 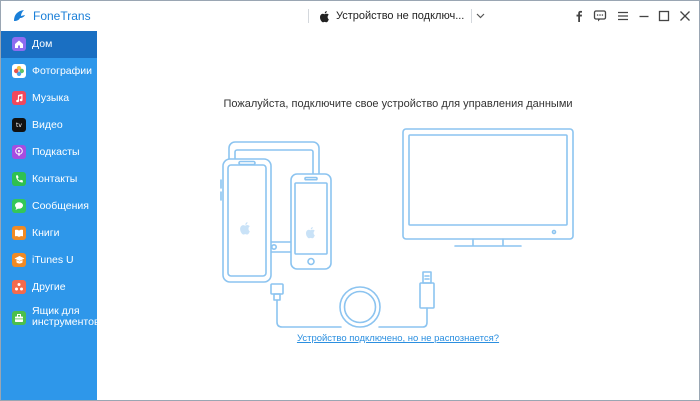 I want to click on sidebar-item-label: Ящик для инструментов, so click(x=66, y=317).